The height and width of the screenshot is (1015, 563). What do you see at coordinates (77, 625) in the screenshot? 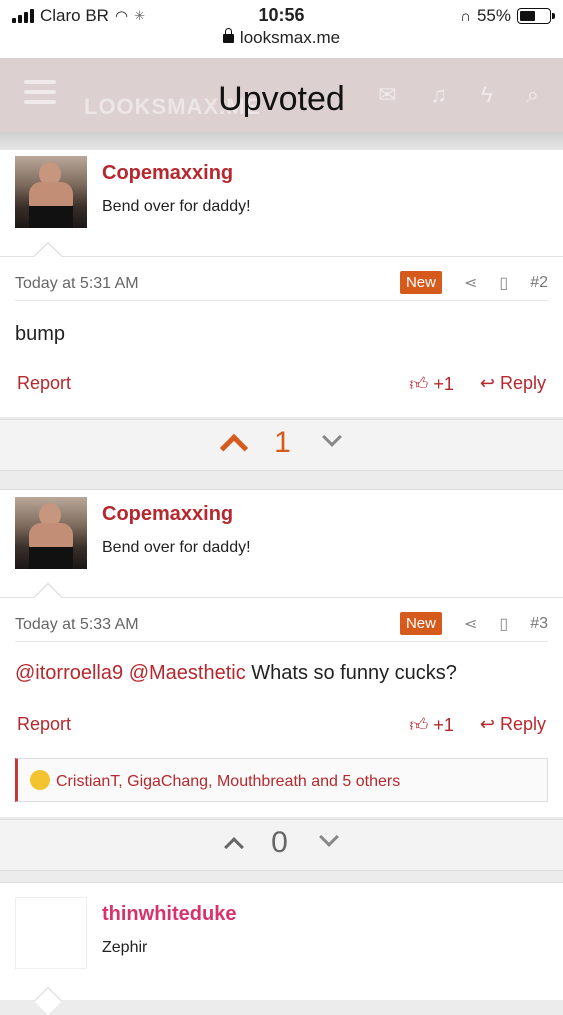
I see `post-time: Today at 5:33 AM` at bounding box center [77, 625].